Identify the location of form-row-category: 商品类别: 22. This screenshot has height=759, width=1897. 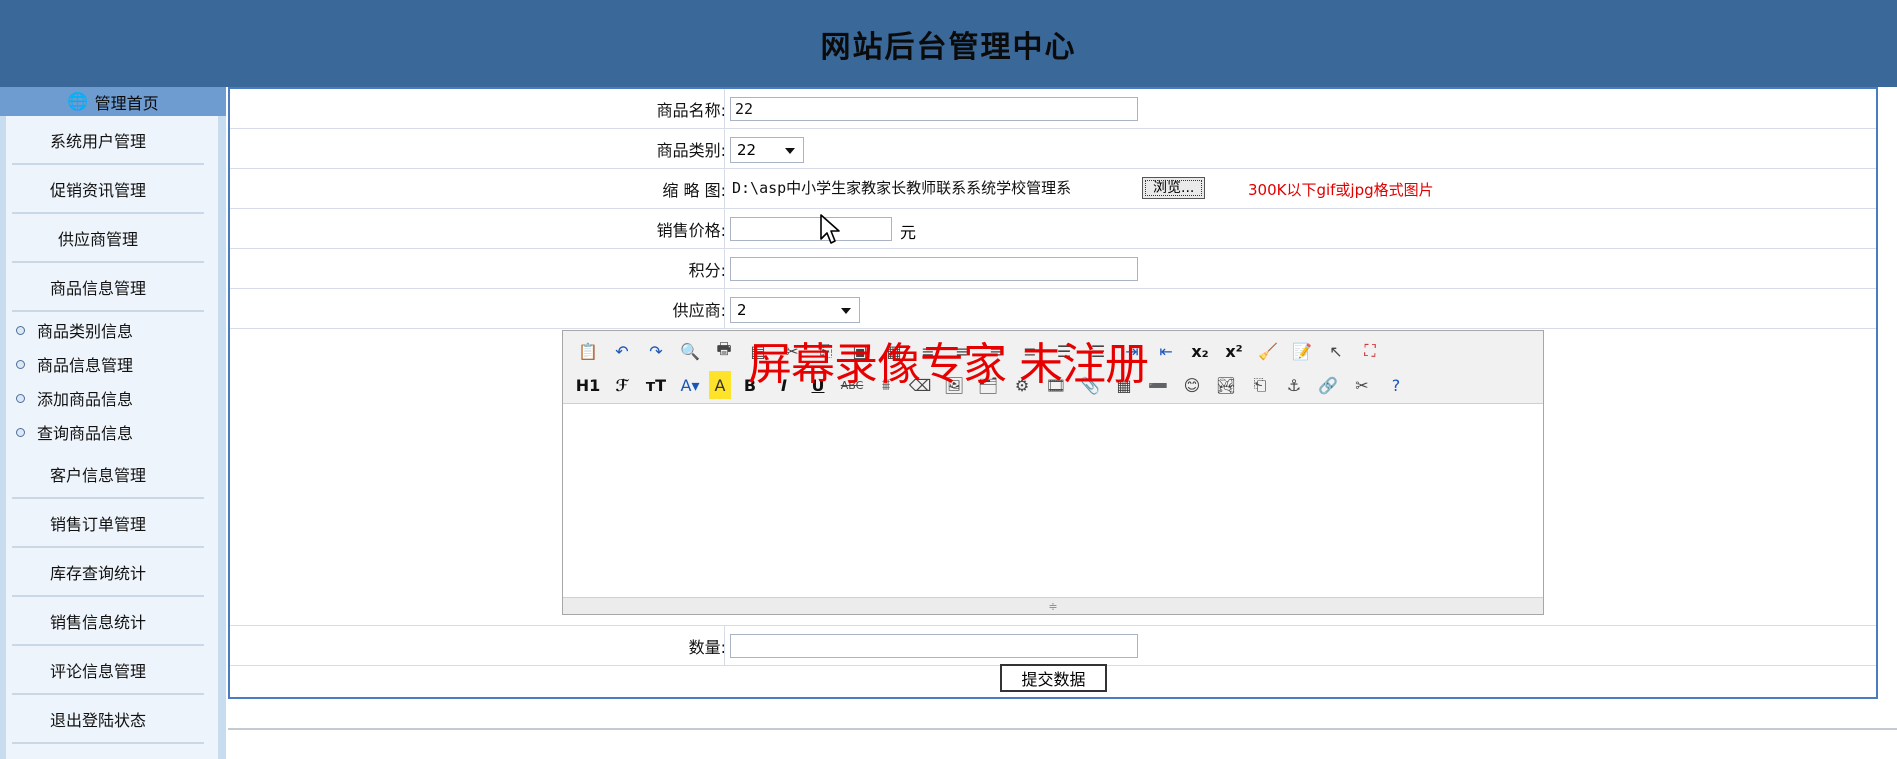
(1053, 149).